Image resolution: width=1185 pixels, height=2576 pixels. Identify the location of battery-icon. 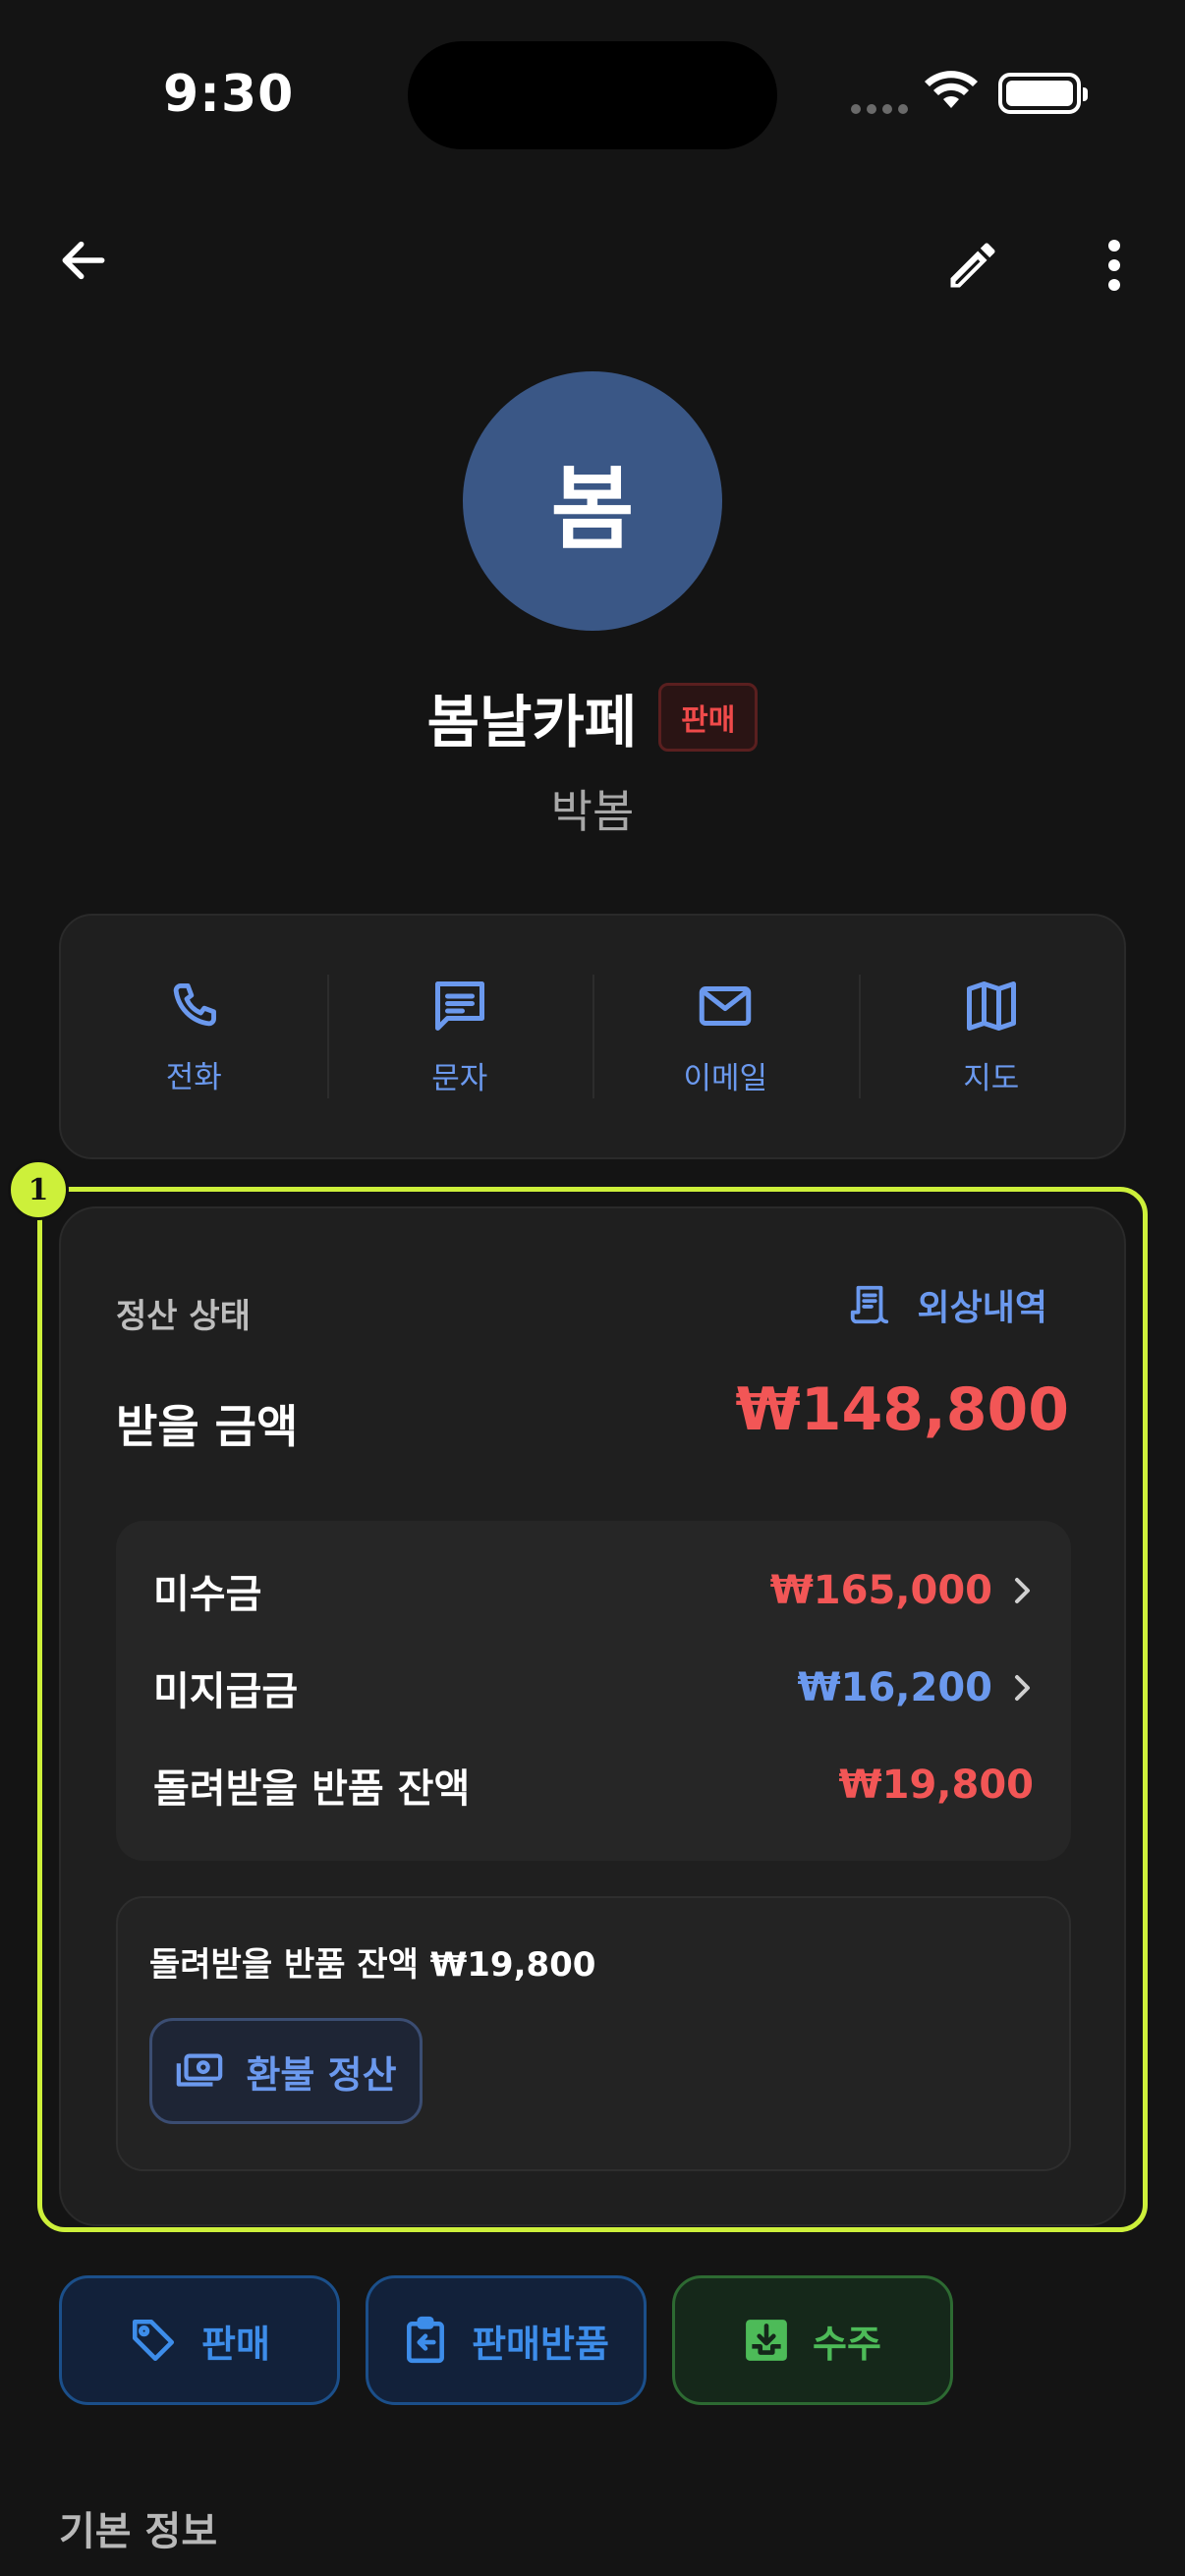
(1043, 93).